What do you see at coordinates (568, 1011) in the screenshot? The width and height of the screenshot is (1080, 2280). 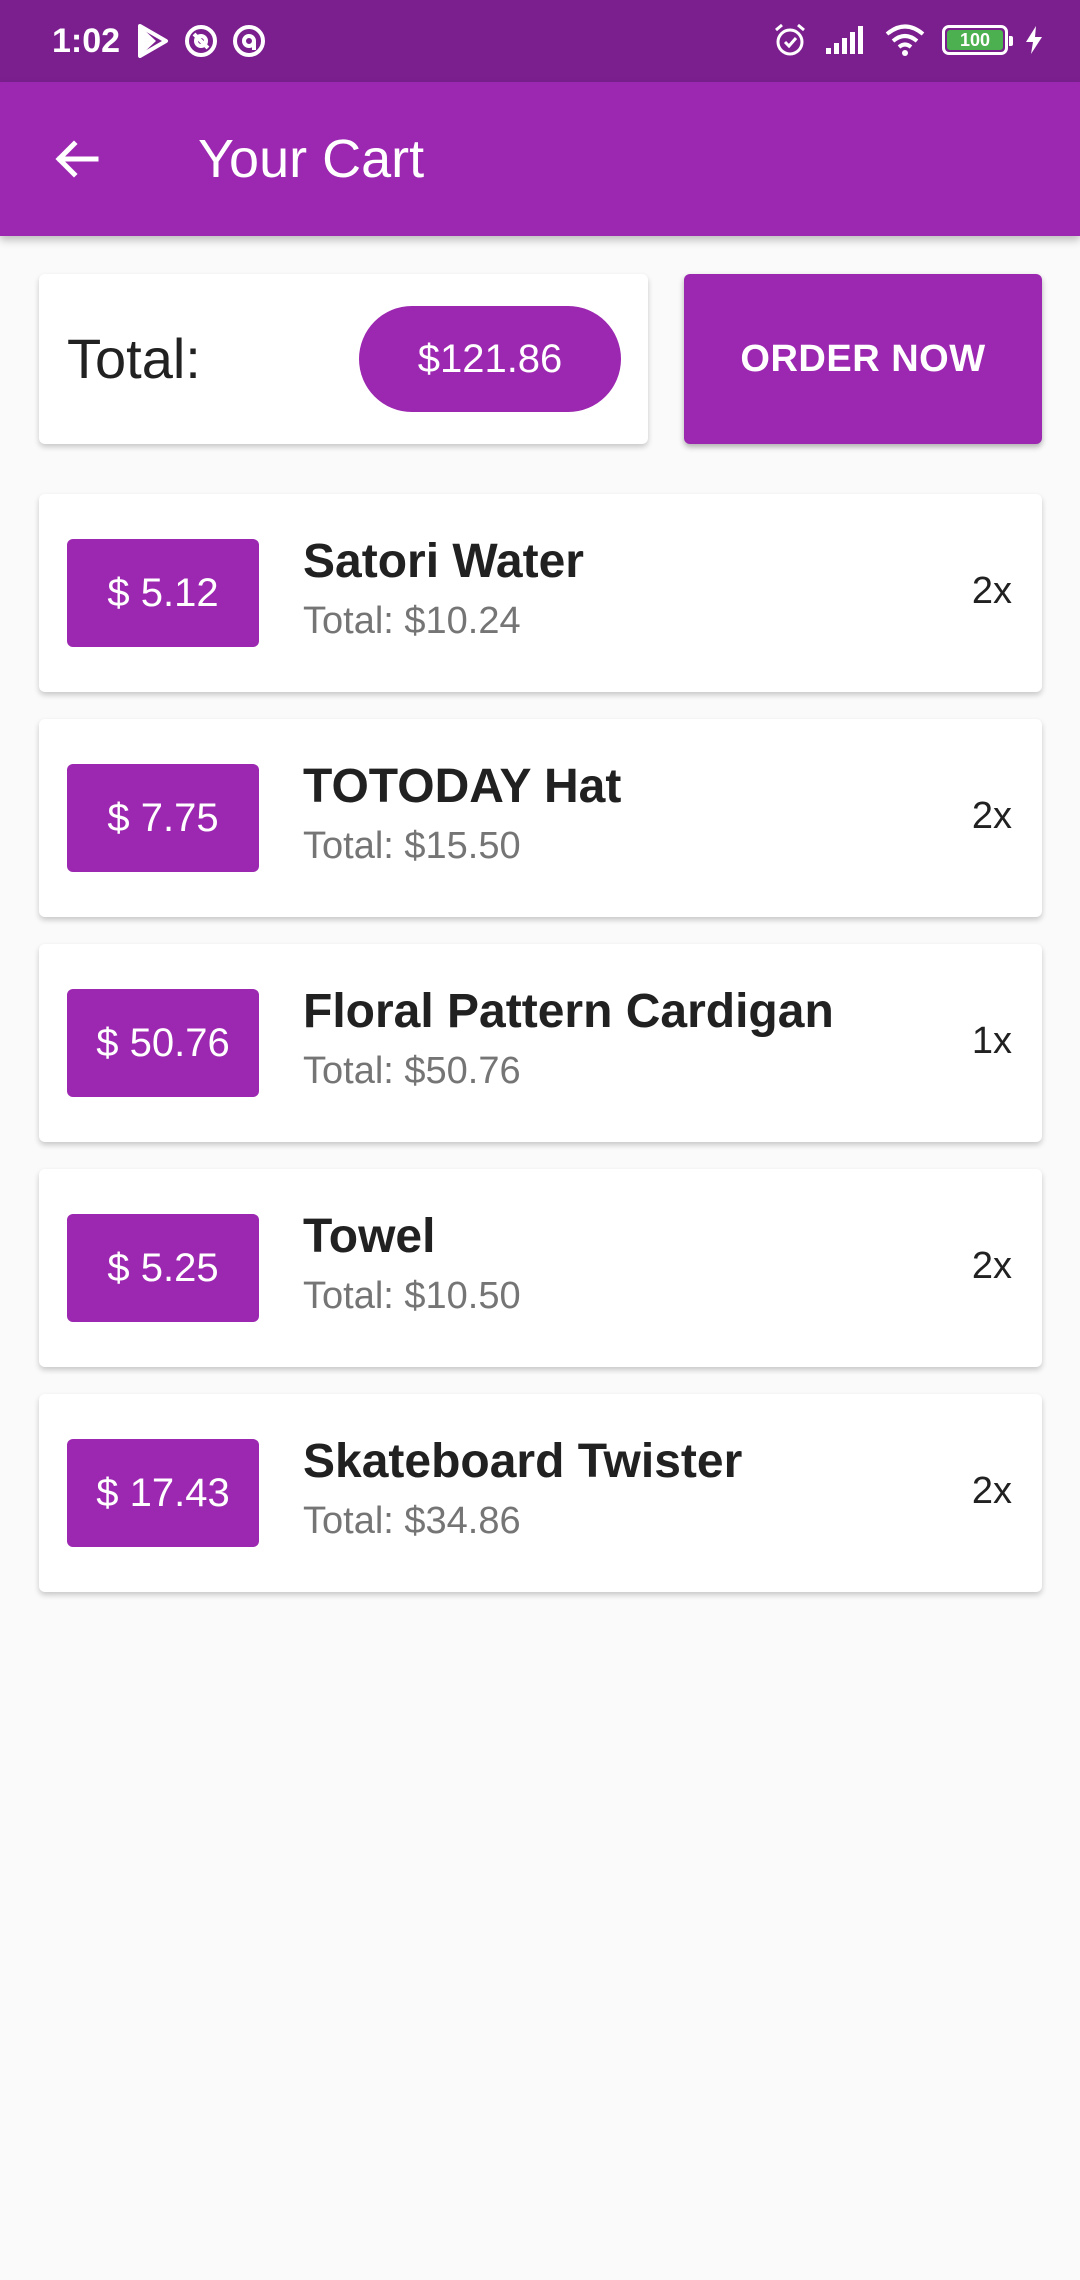 I see `item-name: Floral Pattern Cardigan` at bounding box center [568, 1011].